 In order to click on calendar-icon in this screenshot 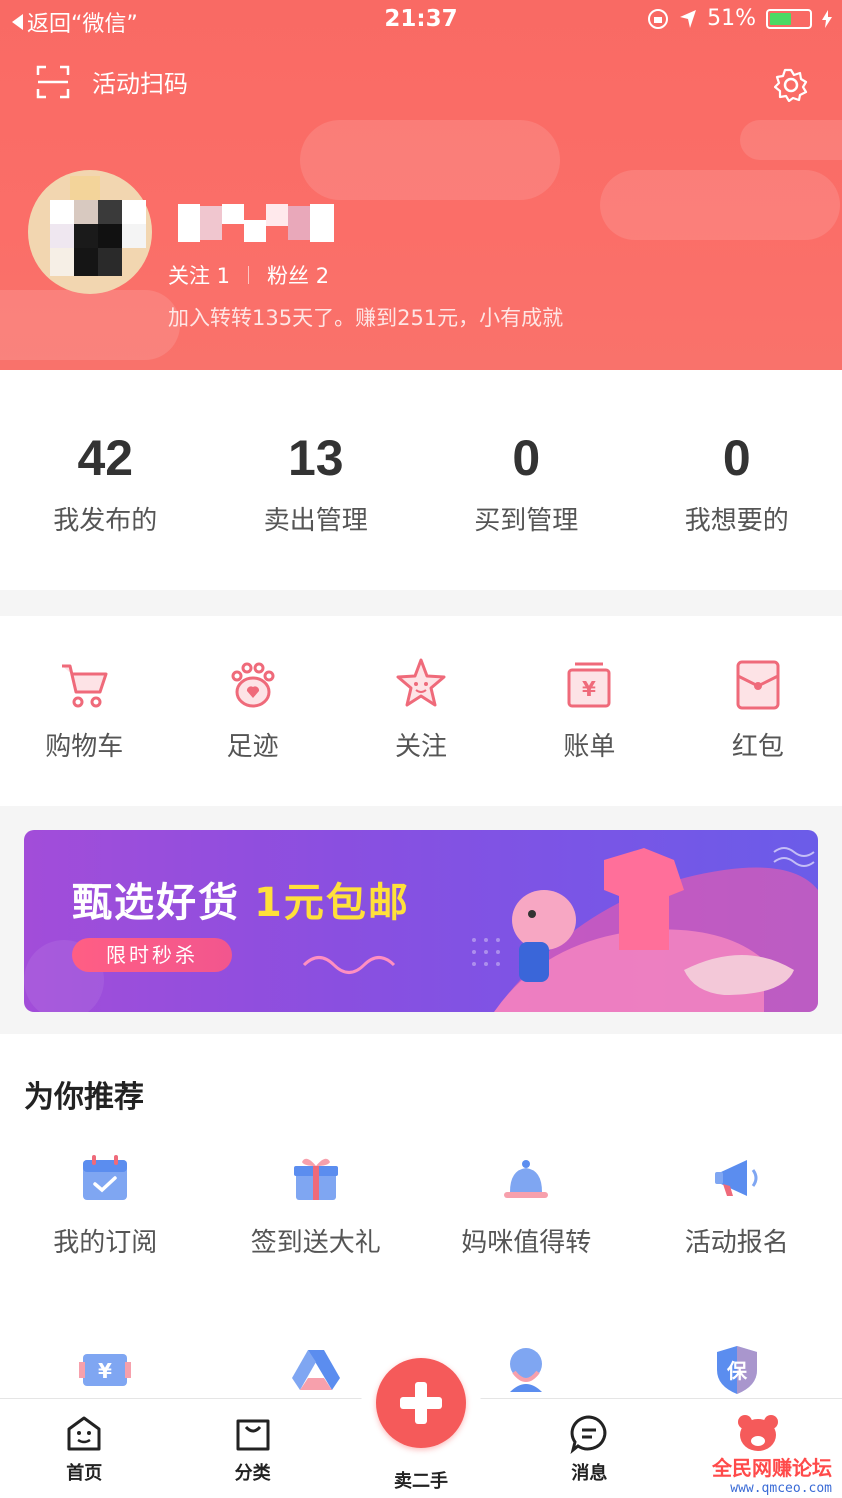, I will do `click(105, 1177)`.